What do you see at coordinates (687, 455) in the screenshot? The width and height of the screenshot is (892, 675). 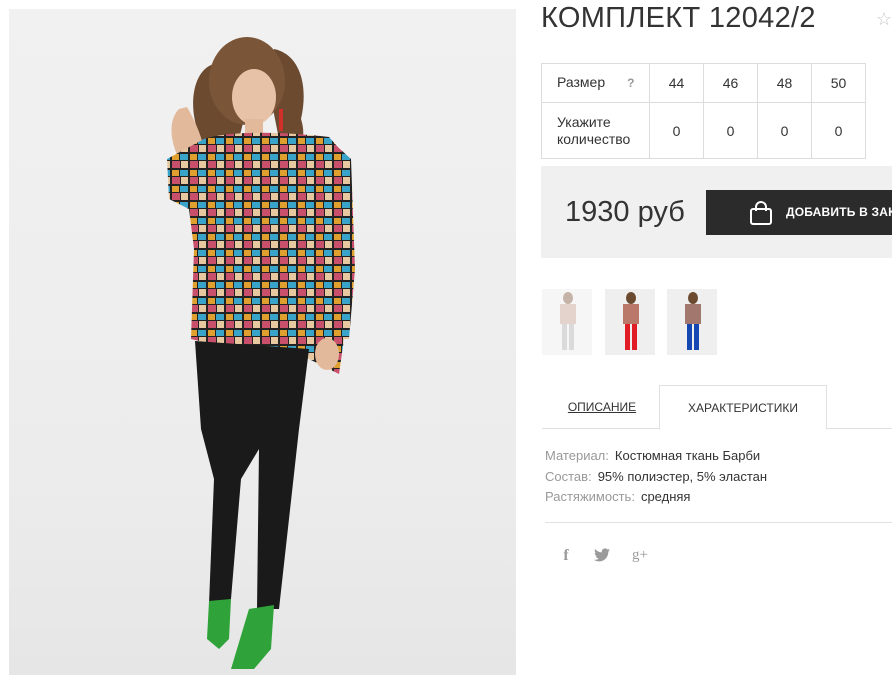 I see `characteristic-value: Костюмная ткань Барби` at bounding box center [687, 455].